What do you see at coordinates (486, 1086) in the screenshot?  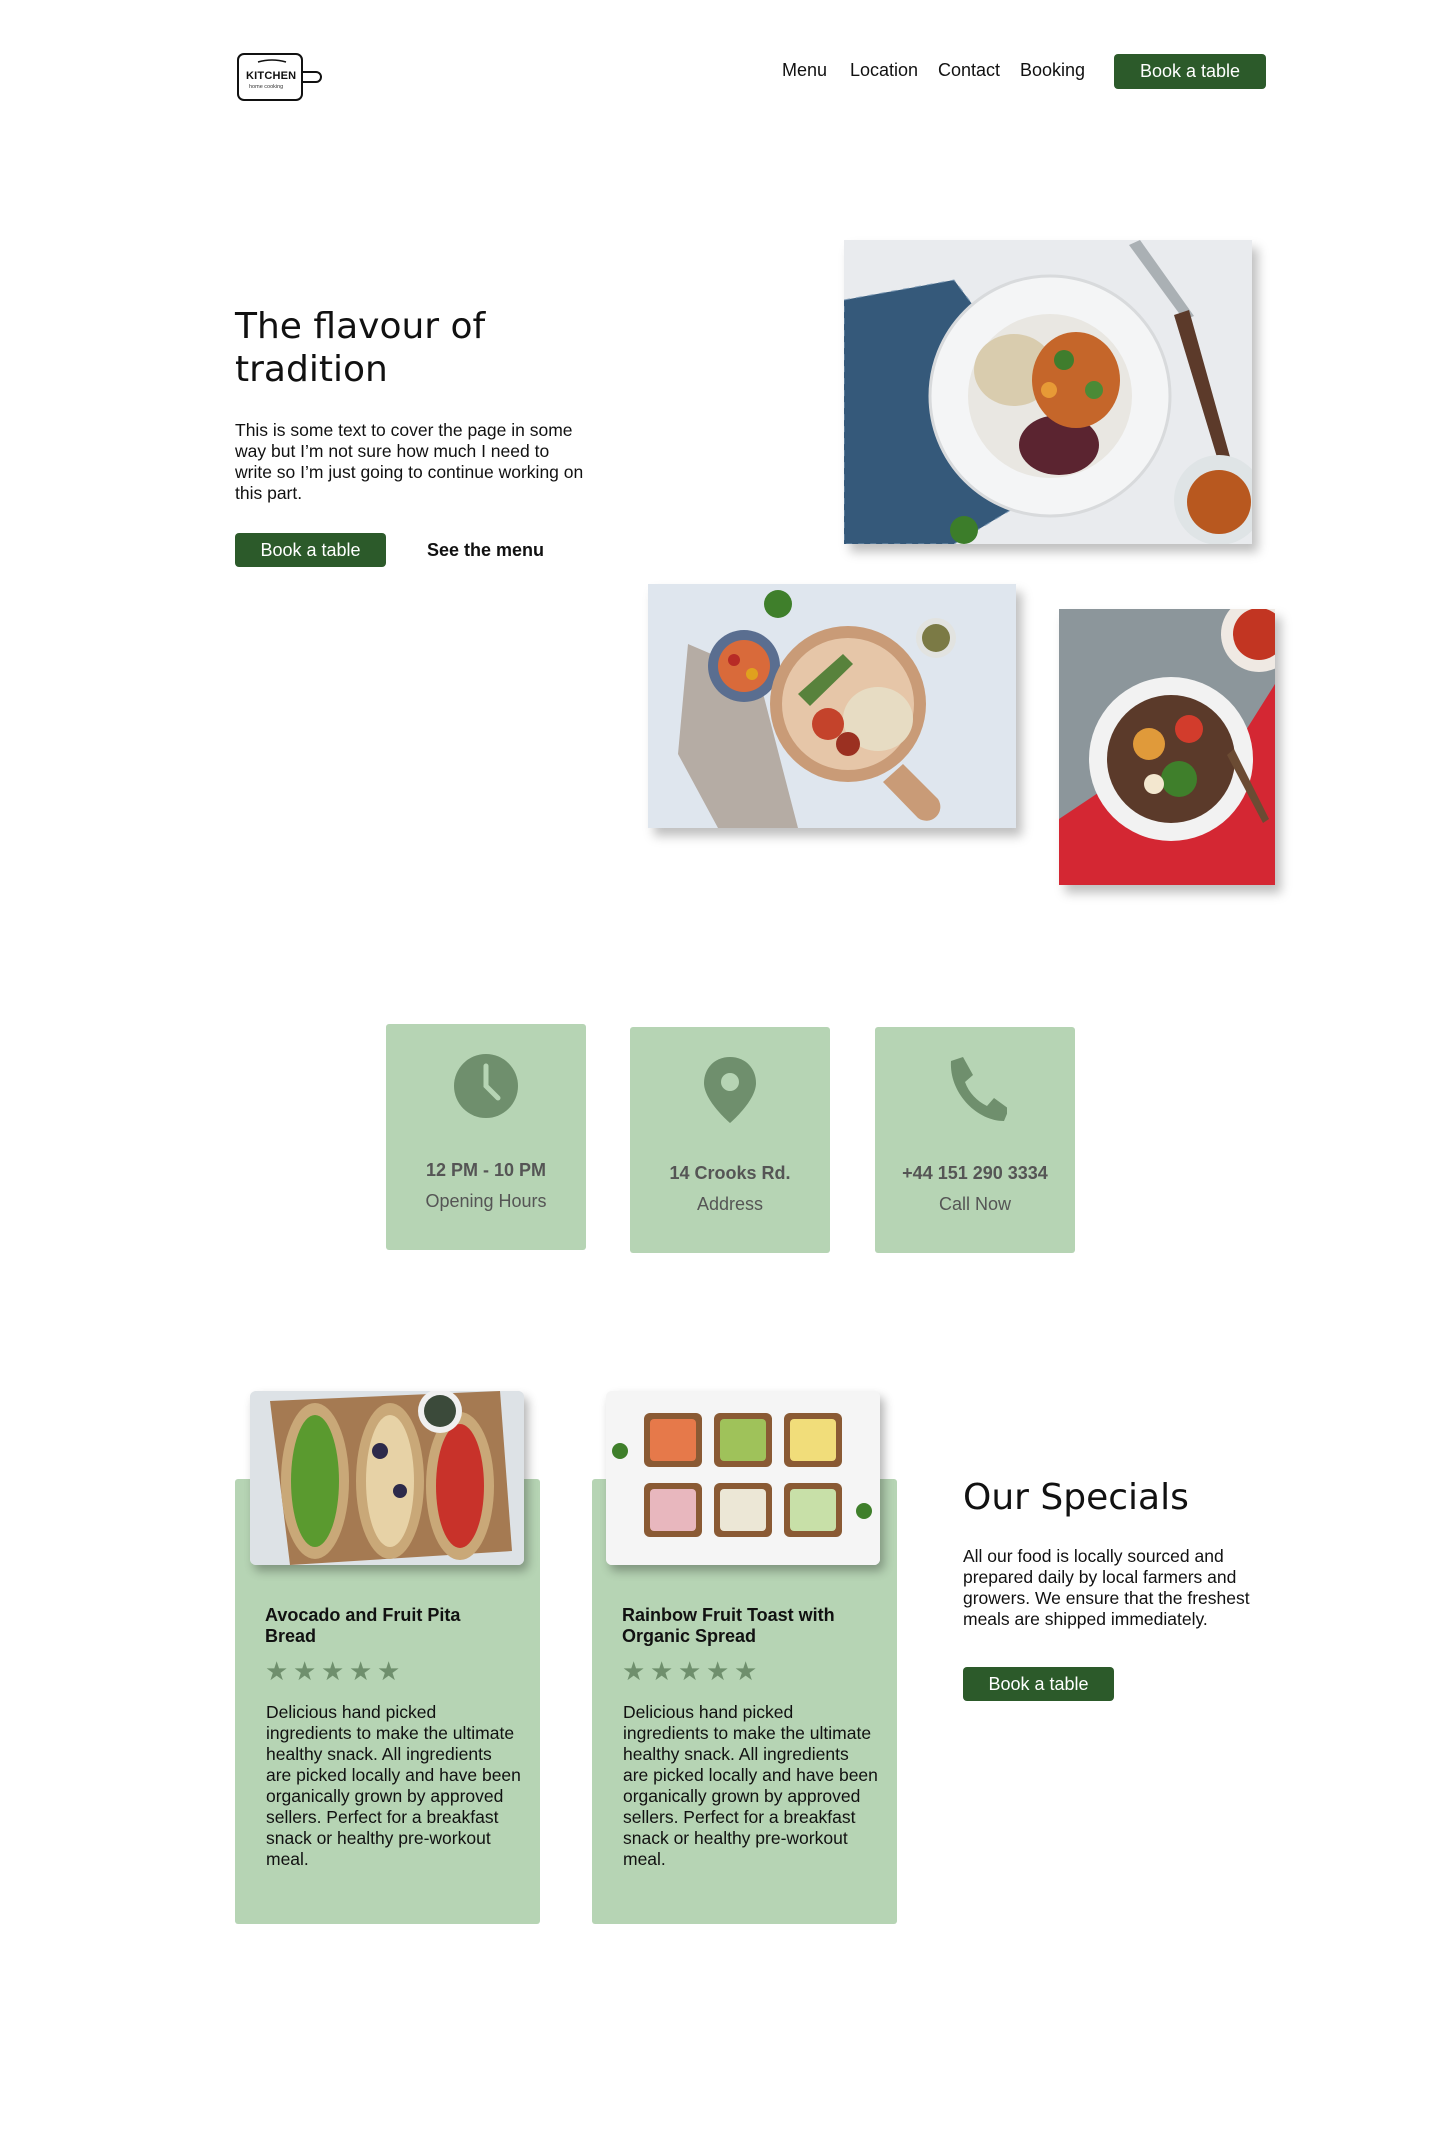 I see `clock-icon` at bounding box center [486, 1086].